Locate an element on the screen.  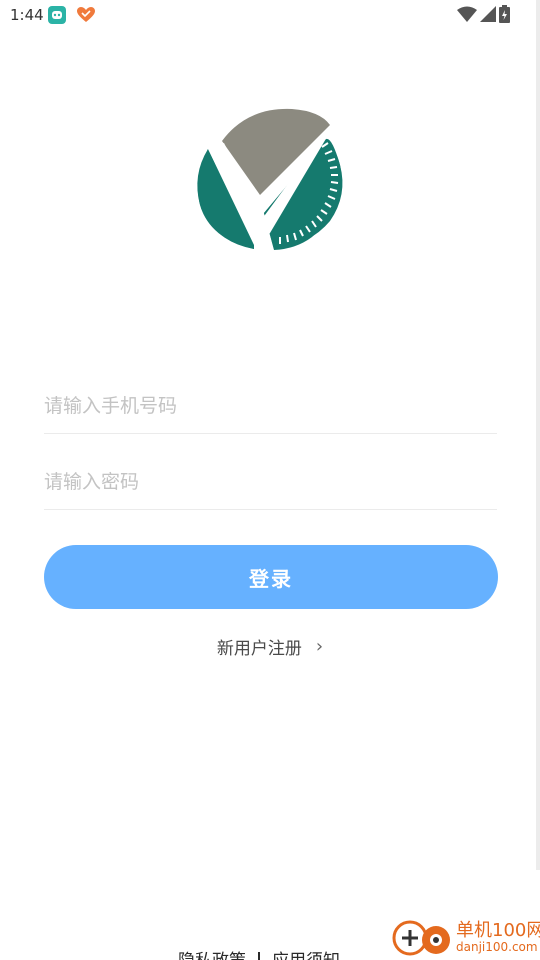
wifi-icon is located at coordinates (467, 16).